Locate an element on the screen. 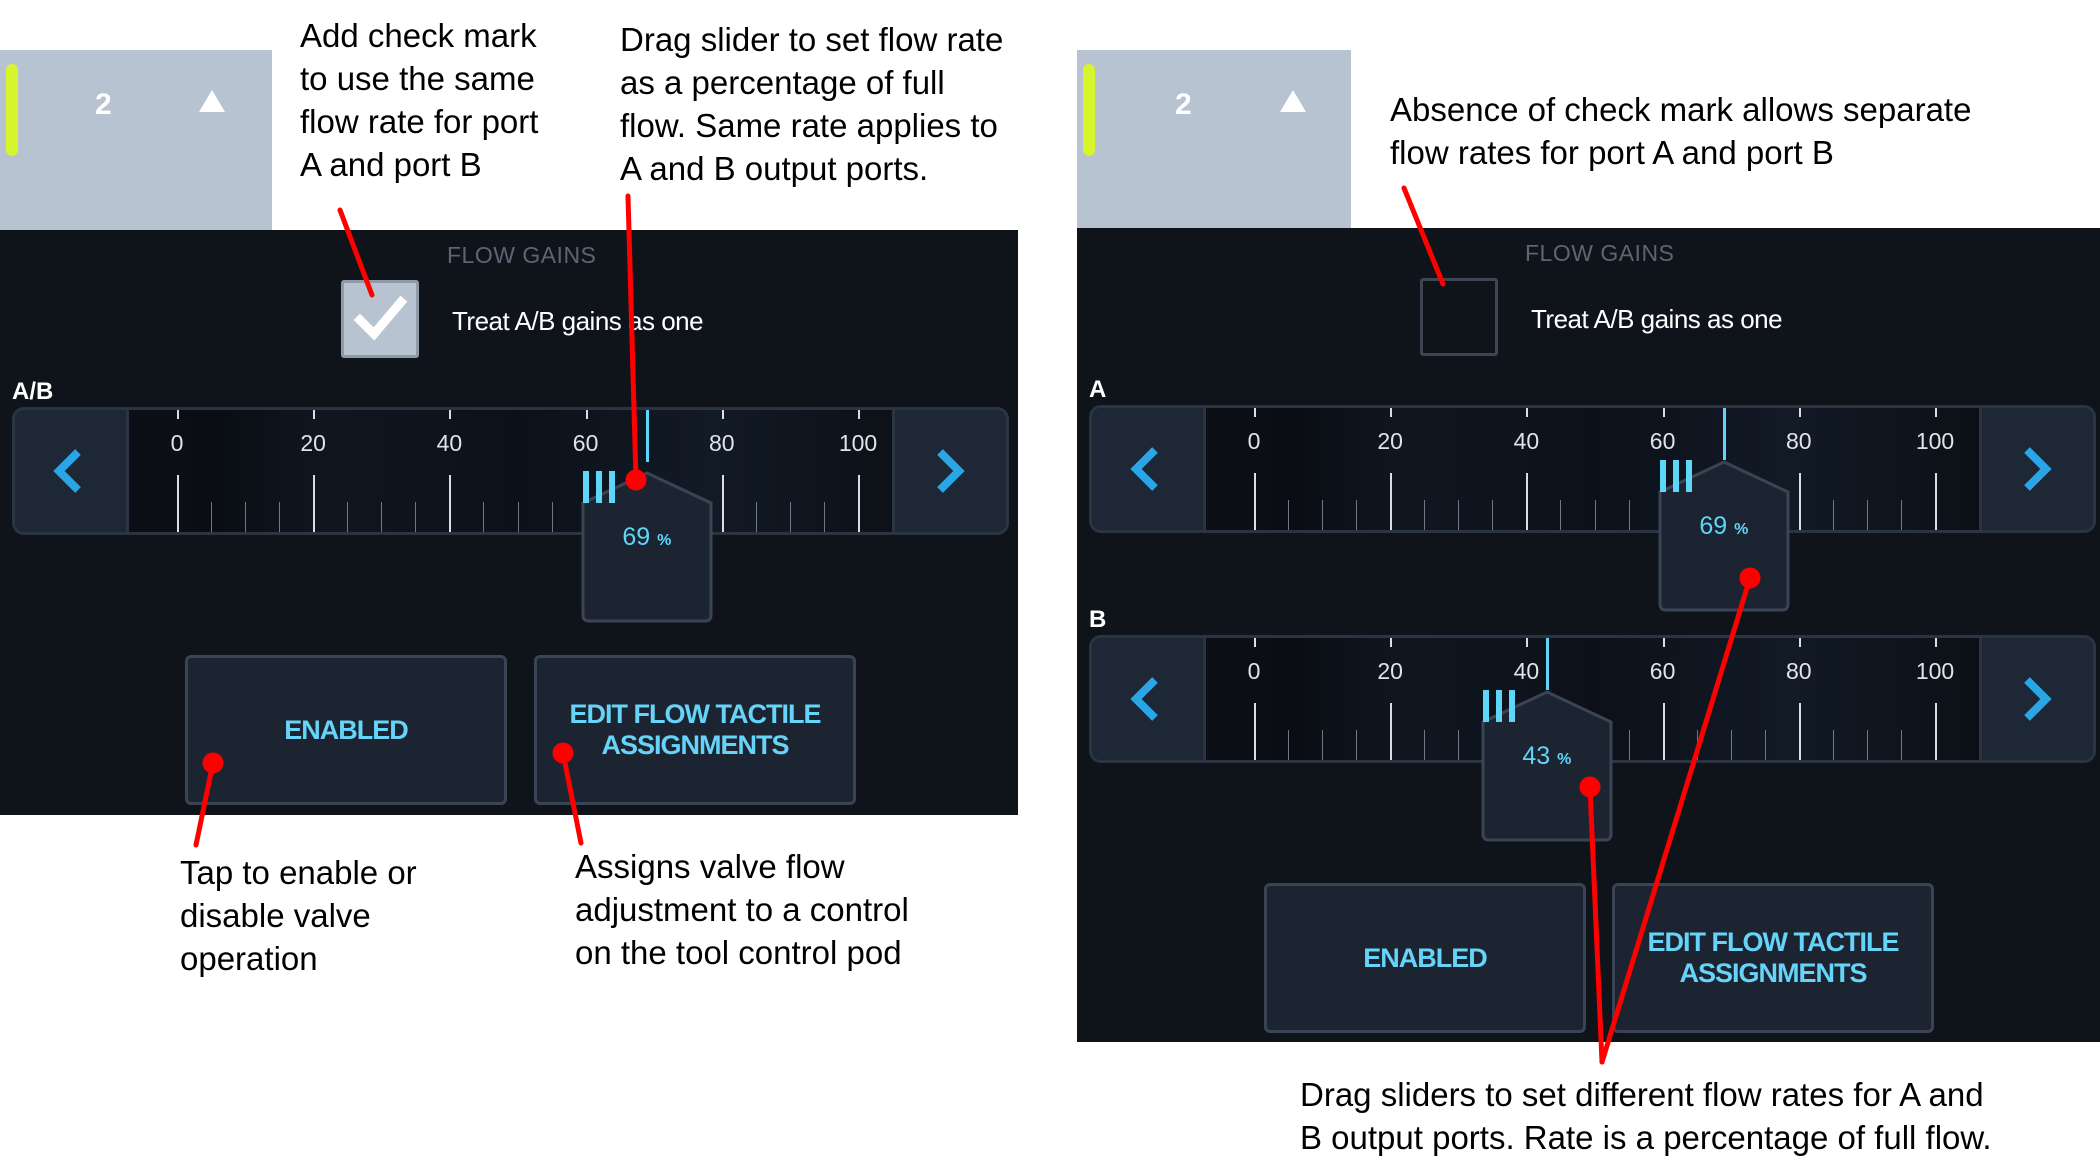 The image size is (2100, 1170). callout-line-tap-enable is located at coordinates (204, 804).